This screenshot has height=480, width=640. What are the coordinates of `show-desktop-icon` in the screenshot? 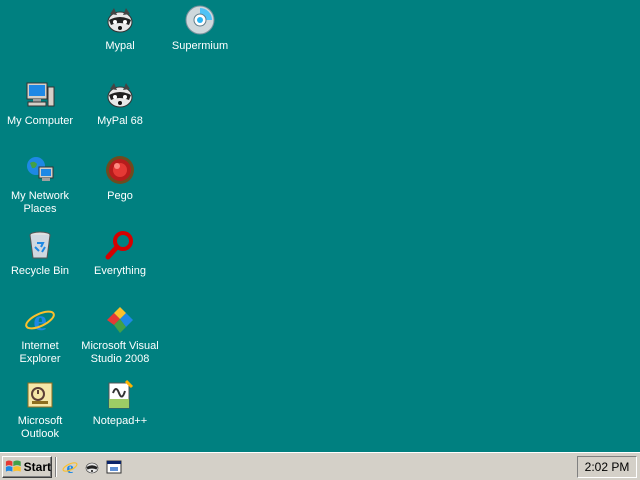 It's located at (114, 467).